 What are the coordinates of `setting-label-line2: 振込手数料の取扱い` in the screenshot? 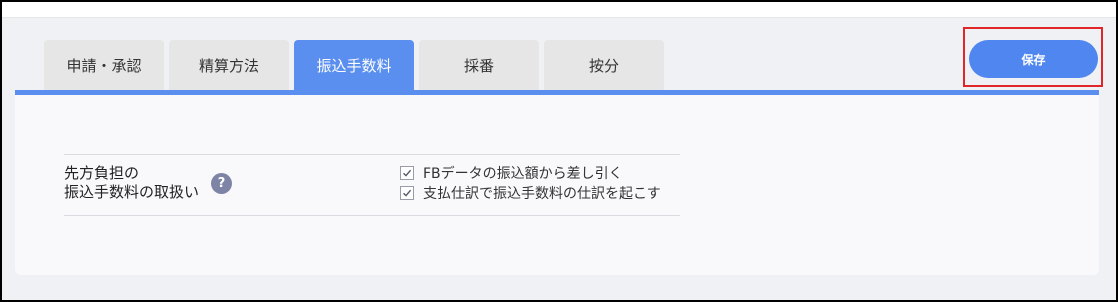 It's located at (132, 192).